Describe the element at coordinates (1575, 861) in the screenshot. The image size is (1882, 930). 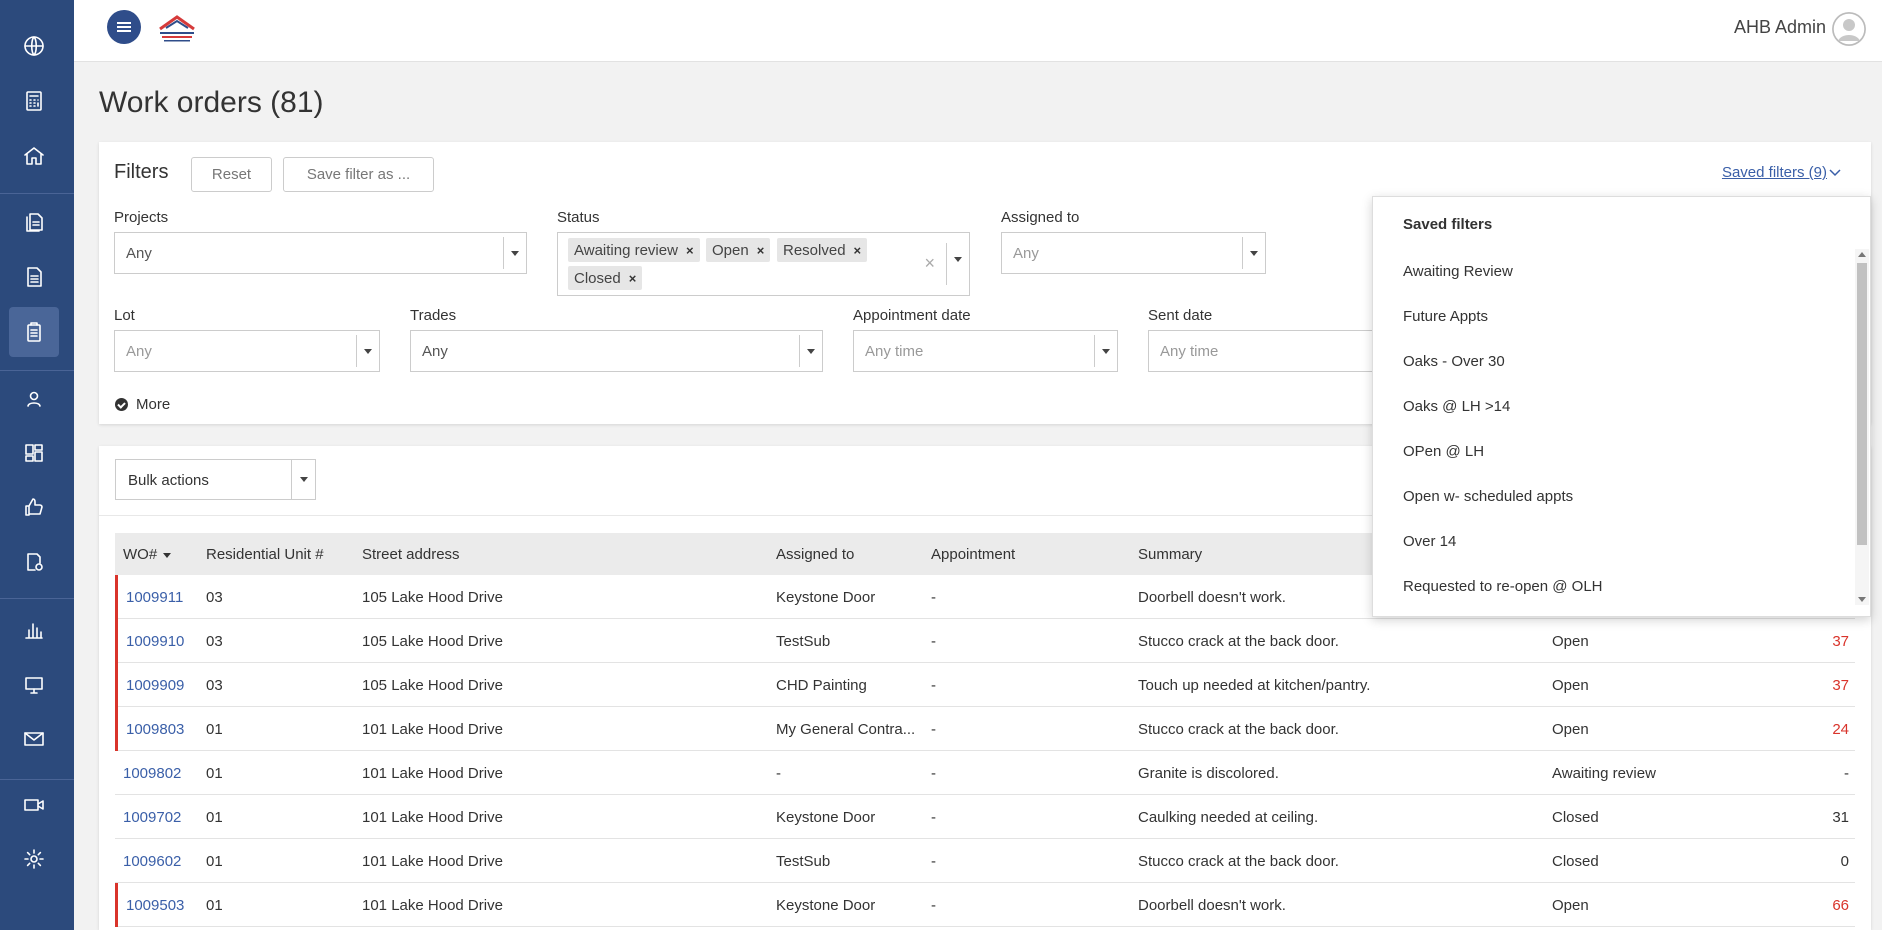
I see `status-cell: Closed` at that location.